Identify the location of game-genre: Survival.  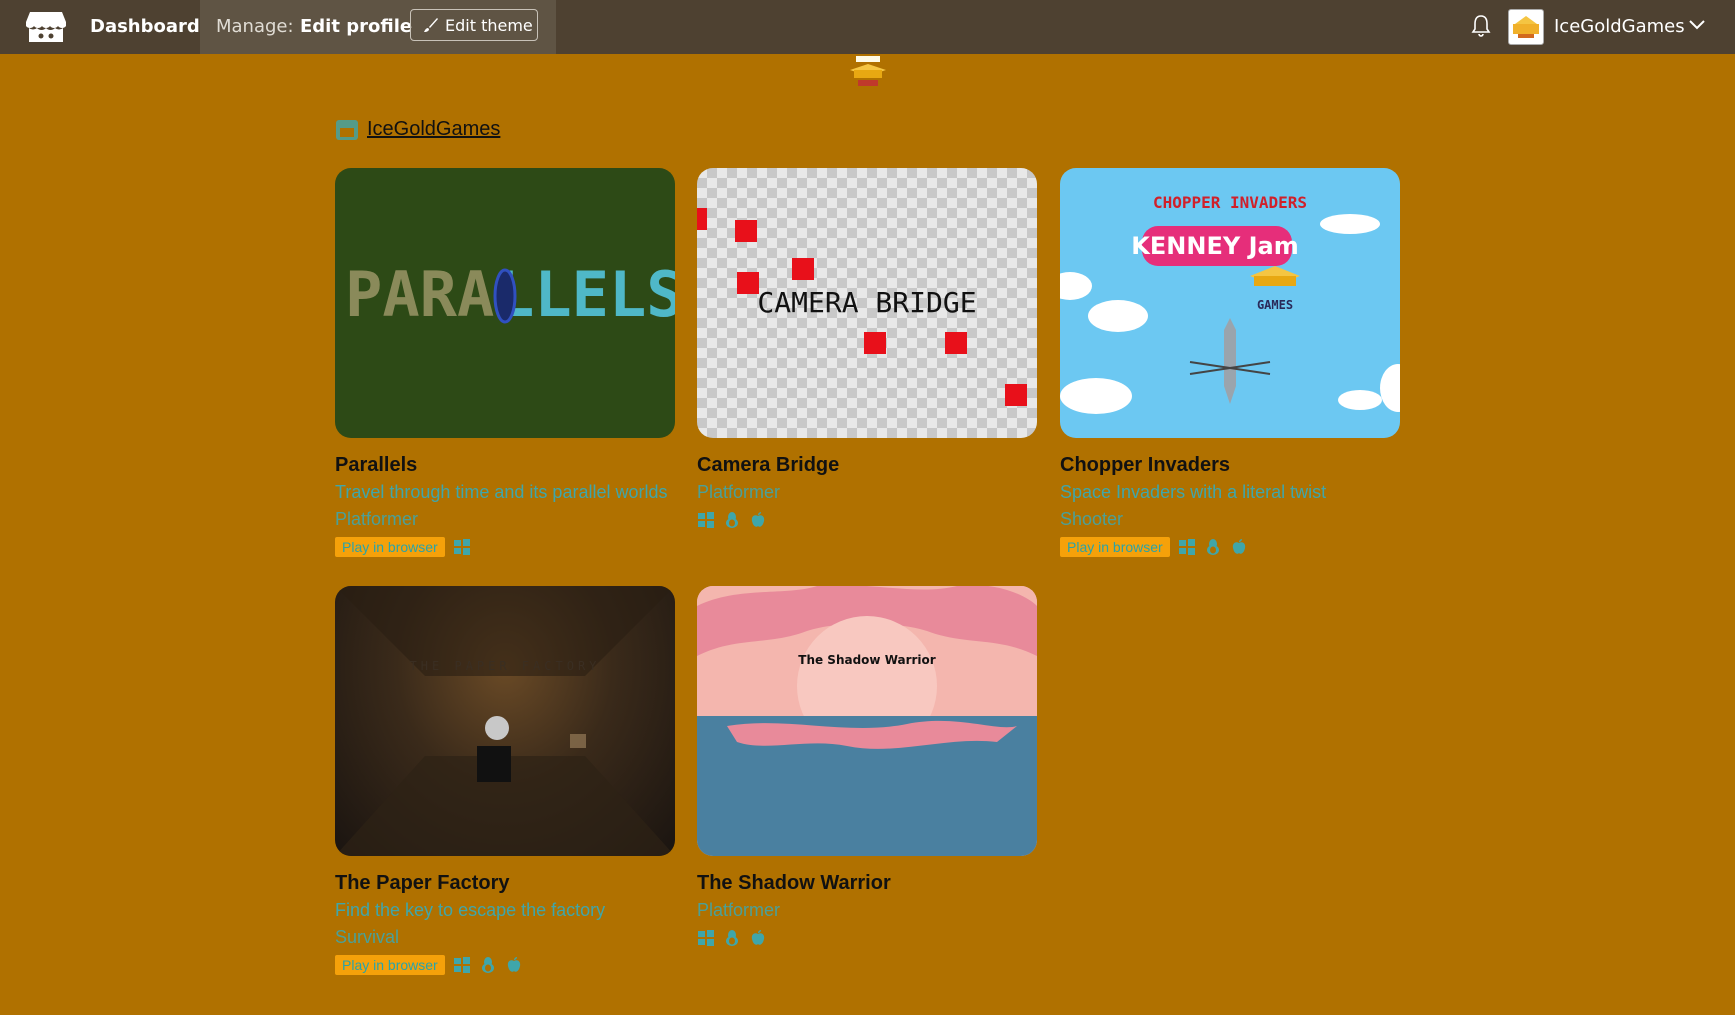
(367, 937).